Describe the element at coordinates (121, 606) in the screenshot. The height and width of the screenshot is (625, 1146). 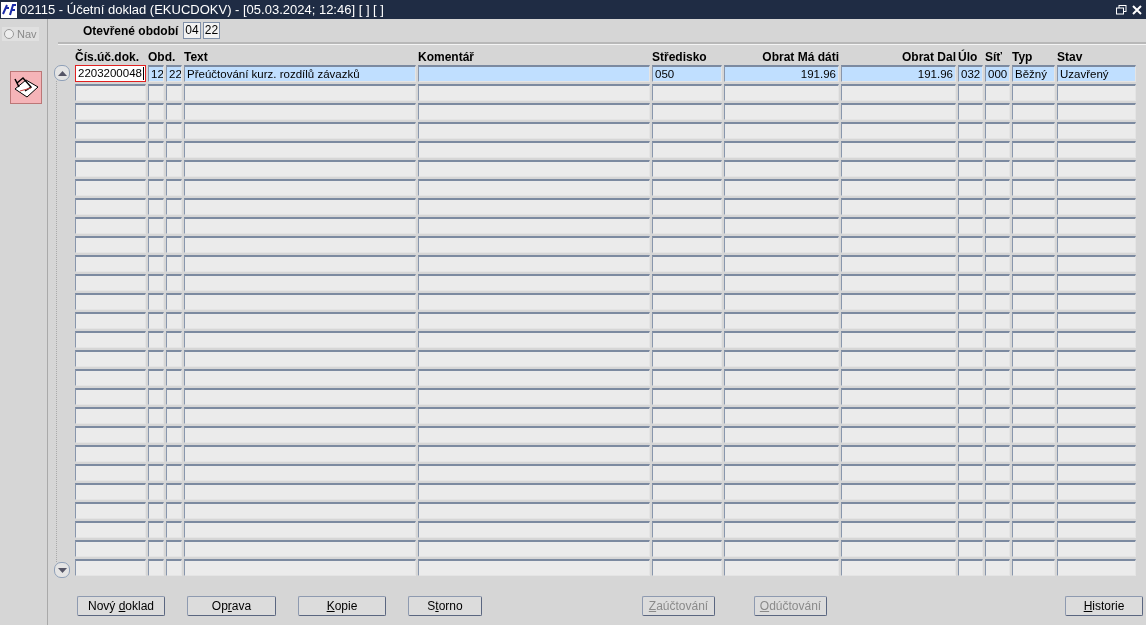
I see `action-button: Nový doklad` at that location.